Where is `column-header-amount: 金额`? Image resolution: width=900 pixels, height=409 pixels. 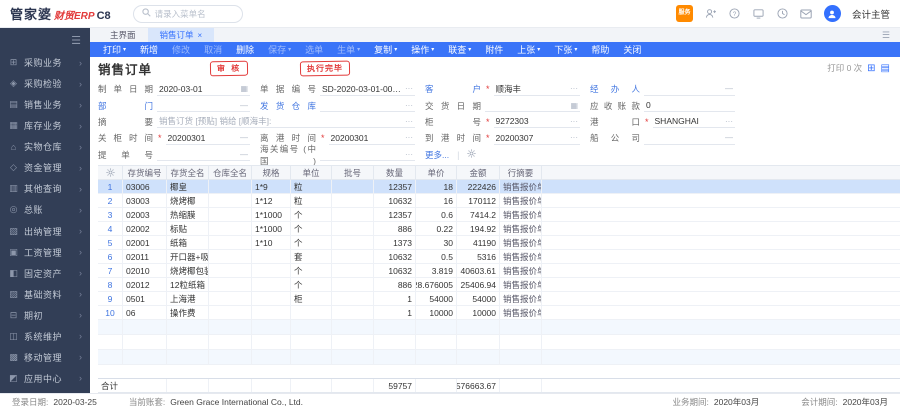
column-header-amount: 金额 is located at coordinates (478, 172).